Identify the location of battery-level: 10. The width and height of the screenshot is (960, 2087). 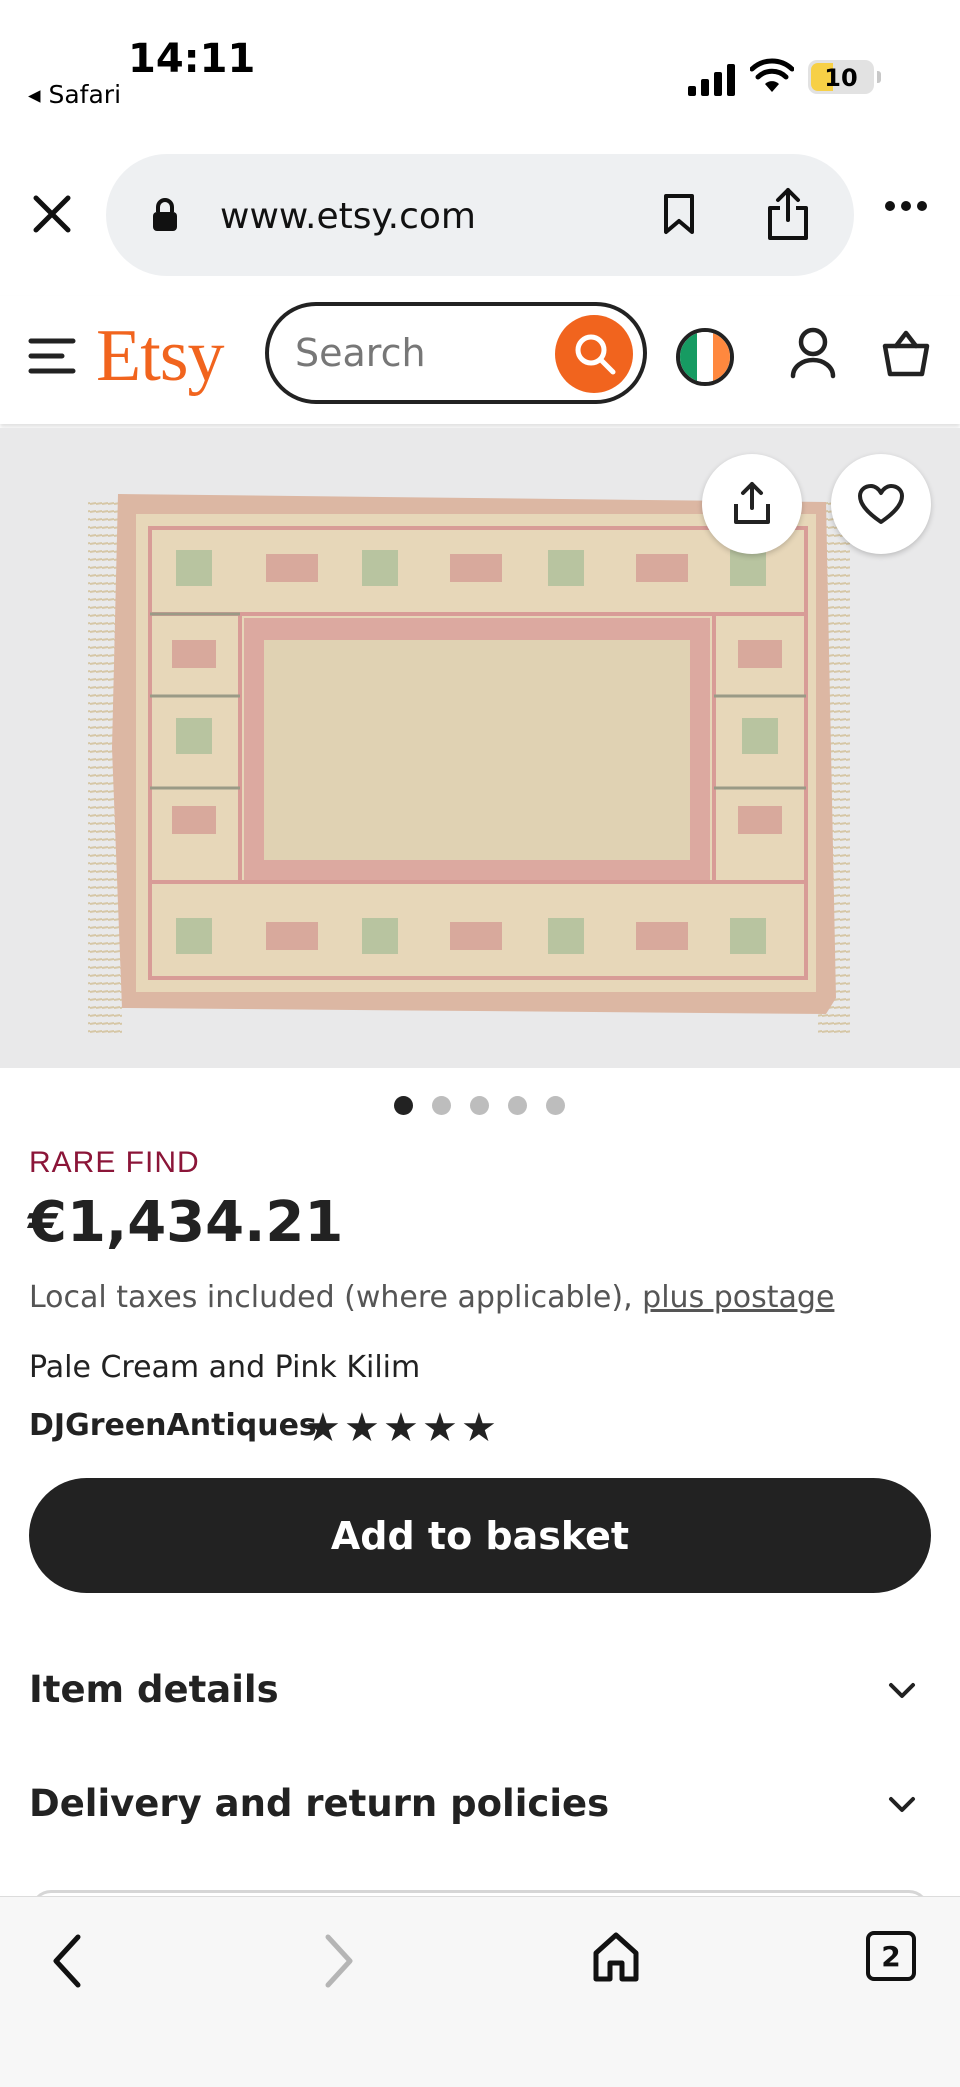
(841, 78).